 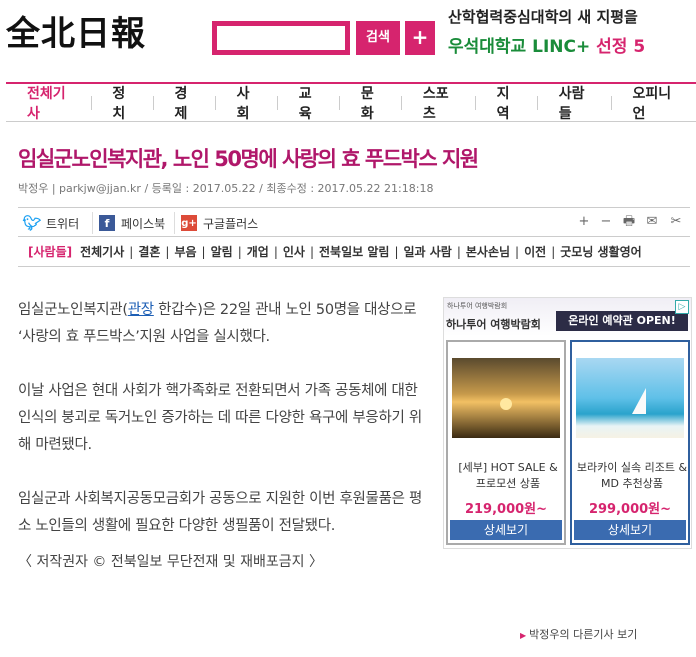 I want to click on twitter-icon: 🐦︎, so click(x=32, y=223).